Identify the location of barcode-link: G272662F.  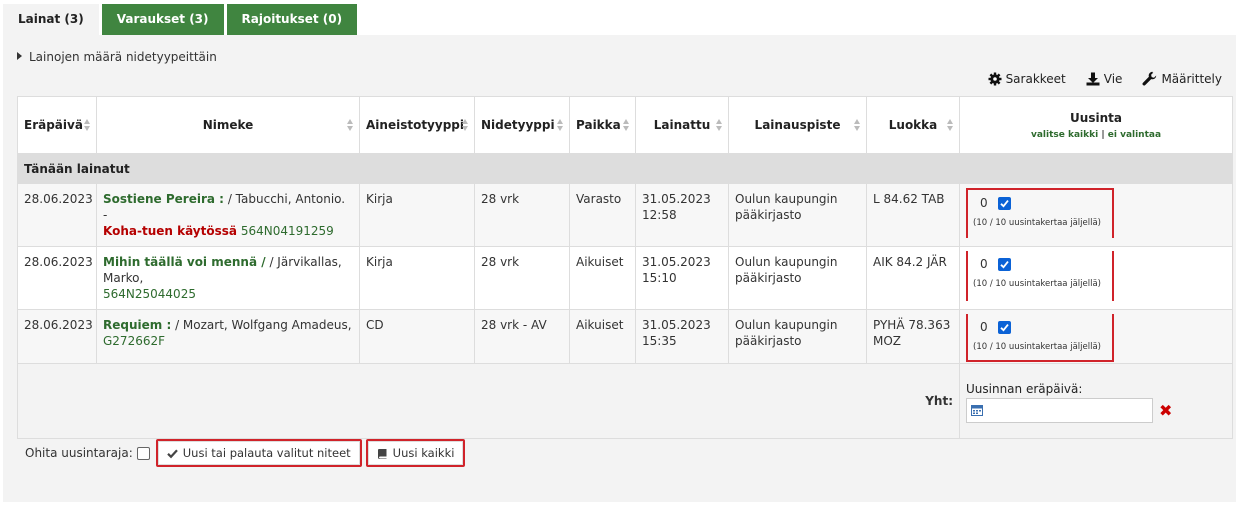
(134, 341).